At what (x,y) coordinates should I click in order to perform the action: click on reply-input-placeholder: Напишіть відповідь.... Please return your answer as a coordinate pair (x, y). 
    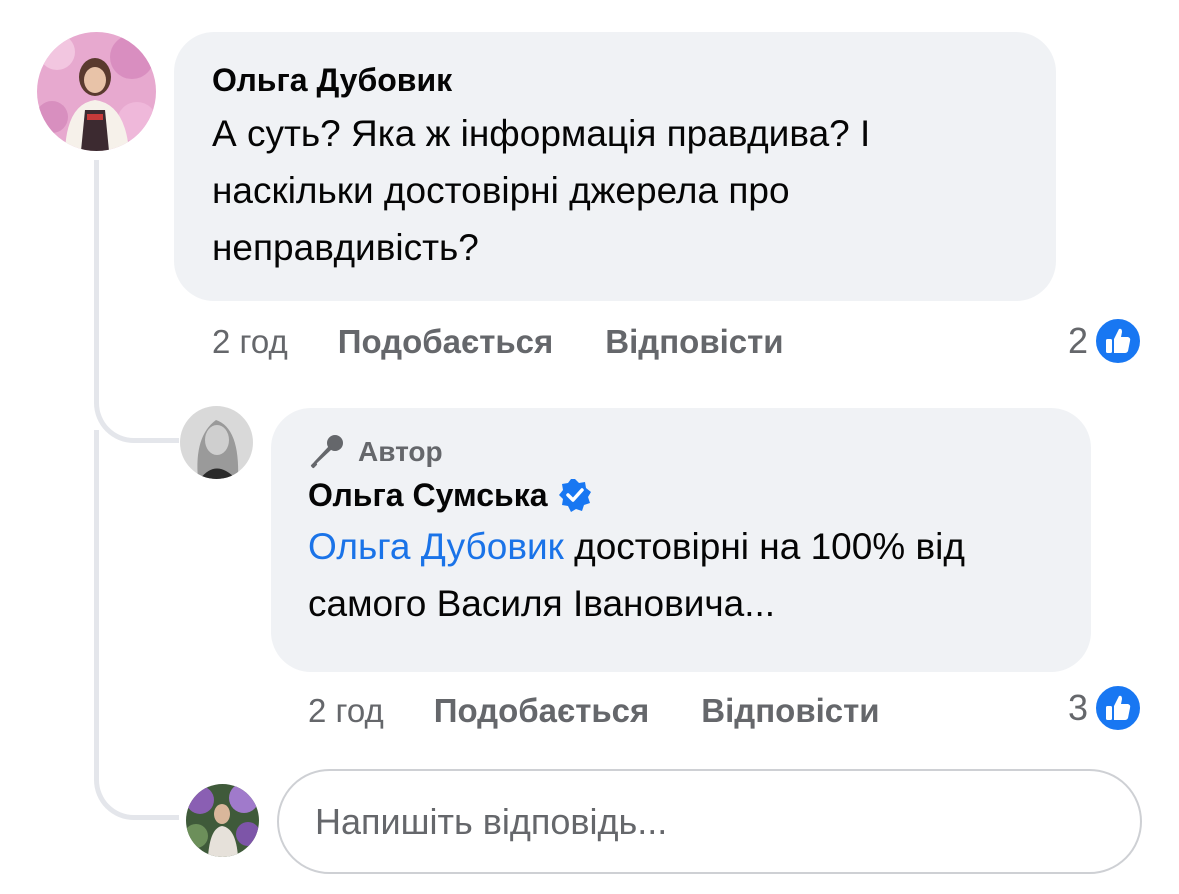
    Looking at the image, I should click on (491, 821).